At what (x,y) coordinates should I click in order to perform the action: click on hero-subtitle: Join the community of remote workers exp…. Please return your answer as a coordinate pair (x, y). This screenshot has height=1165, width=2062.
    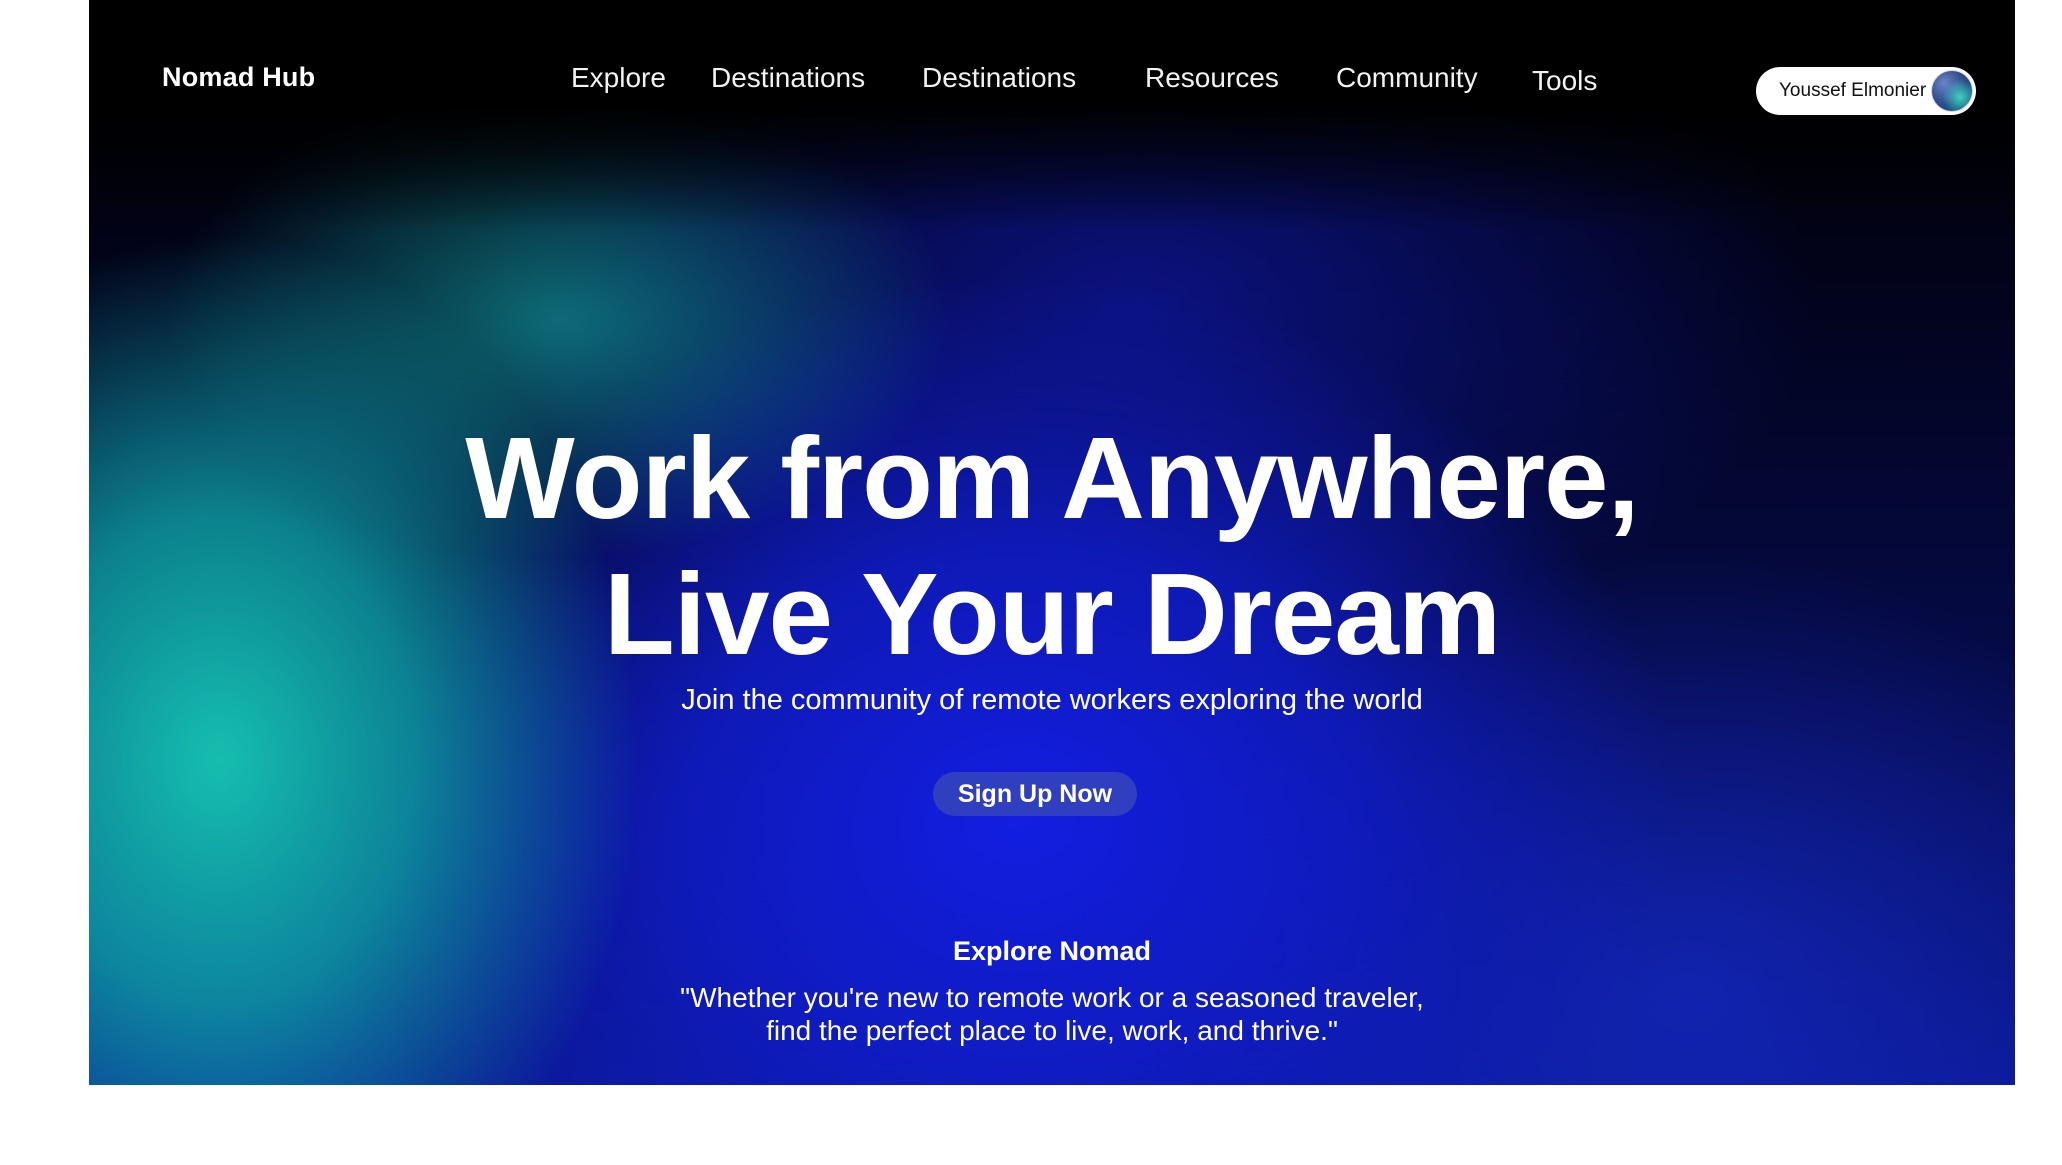
    Looking at the image, I should click on (1052, 700).